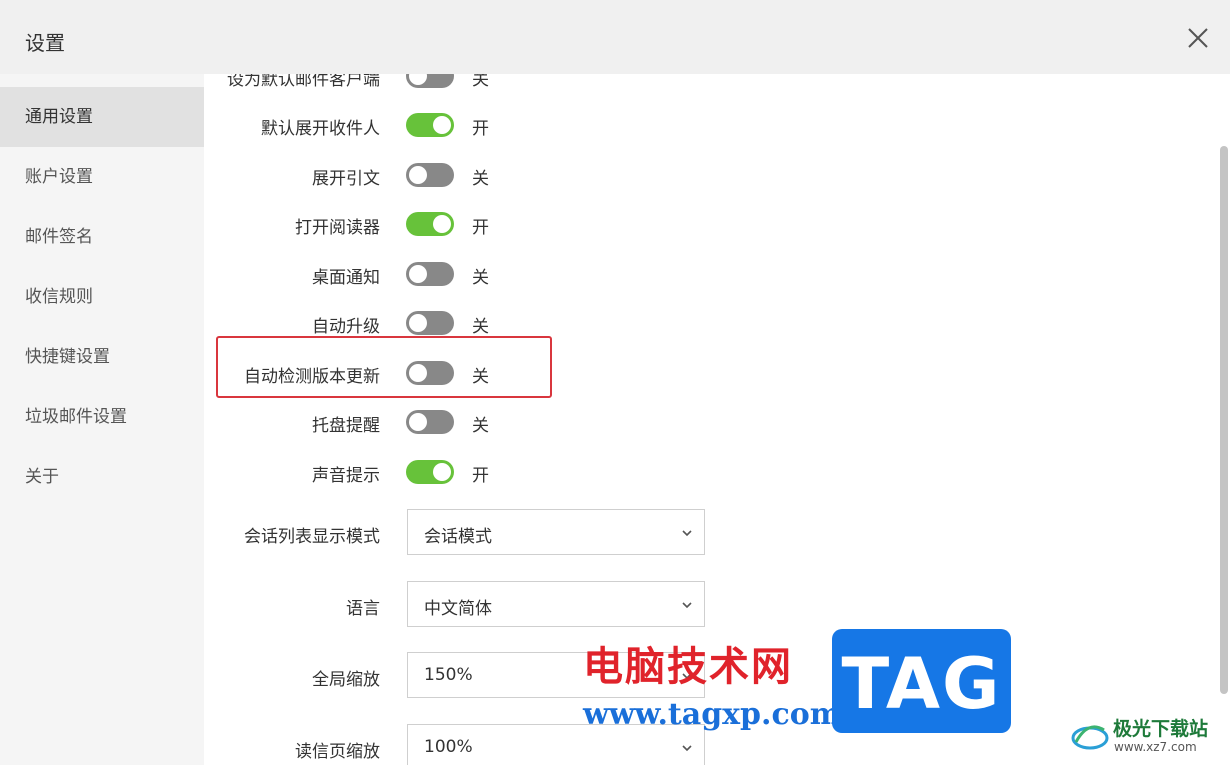 The image size is (1230, 765). Describe the element at coordinates (346, 278) in the screenshot. I see `setting-label: 桌面通知` at that location.